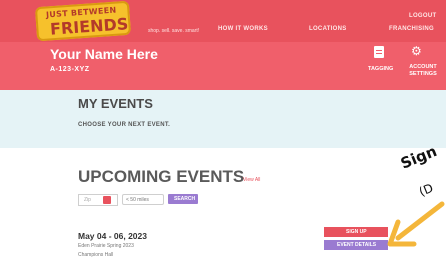  Describe the element at coordinates (174, 31) in the screenshot. I see `tagline: shop. sell. save. smart!` at that location.